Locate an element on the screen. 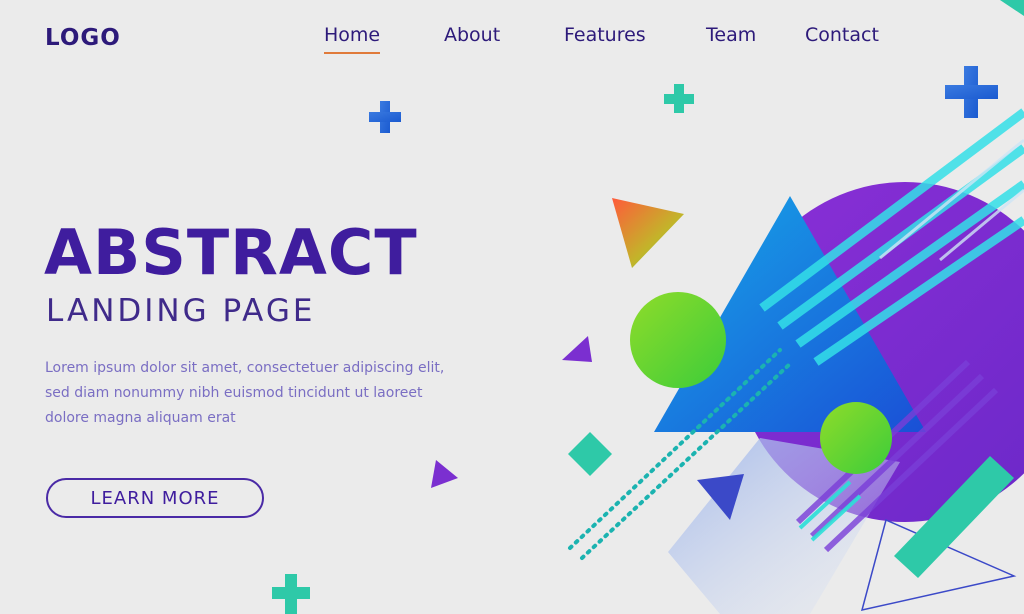 This screenshot has height=614, width=1024. teal-diamond-shape is located at coordinates (590, 454).